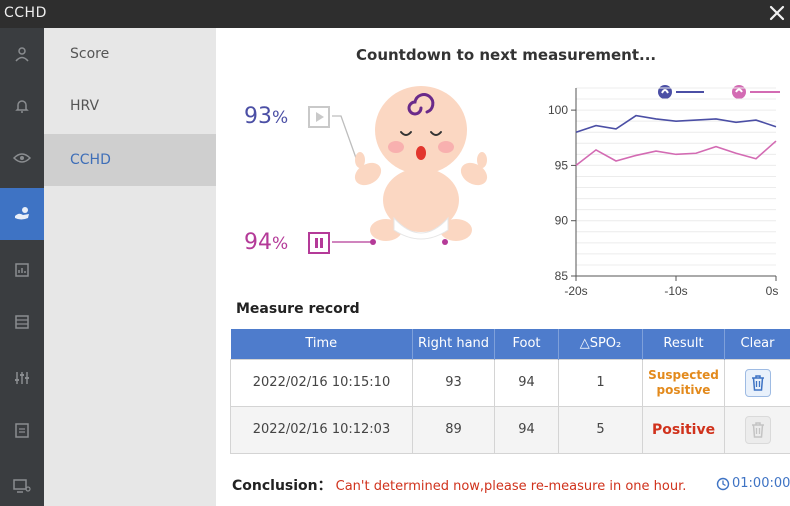 This screenshot has height=506, width=790. I want to click on series-line-hand, so click(676, 123).